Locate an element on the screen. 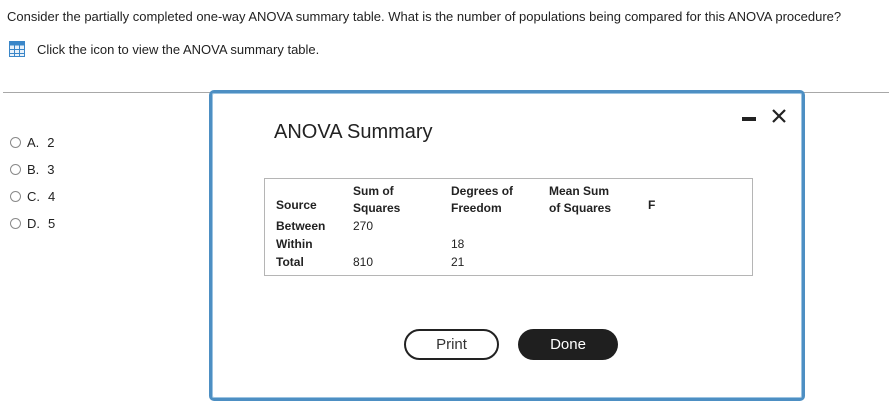 This screenshot has height=420, width=889. answer-letter: D. is located at coordinates (33, 223).